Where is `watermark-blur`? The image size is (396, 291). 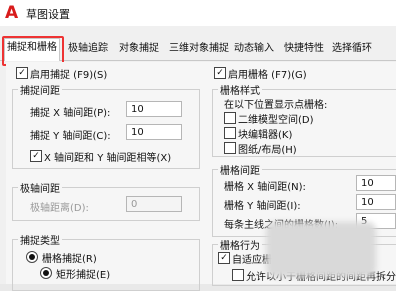
watermark-blur is located at coordinates (321, 249).